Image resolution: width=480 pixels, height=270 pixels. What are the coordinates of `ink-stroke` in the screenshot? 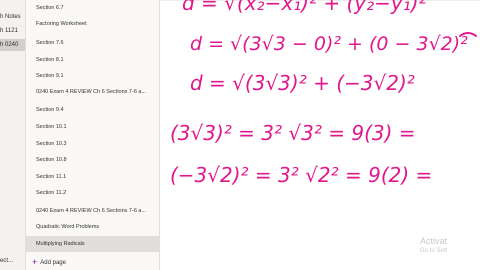 It's located at (468, 34).